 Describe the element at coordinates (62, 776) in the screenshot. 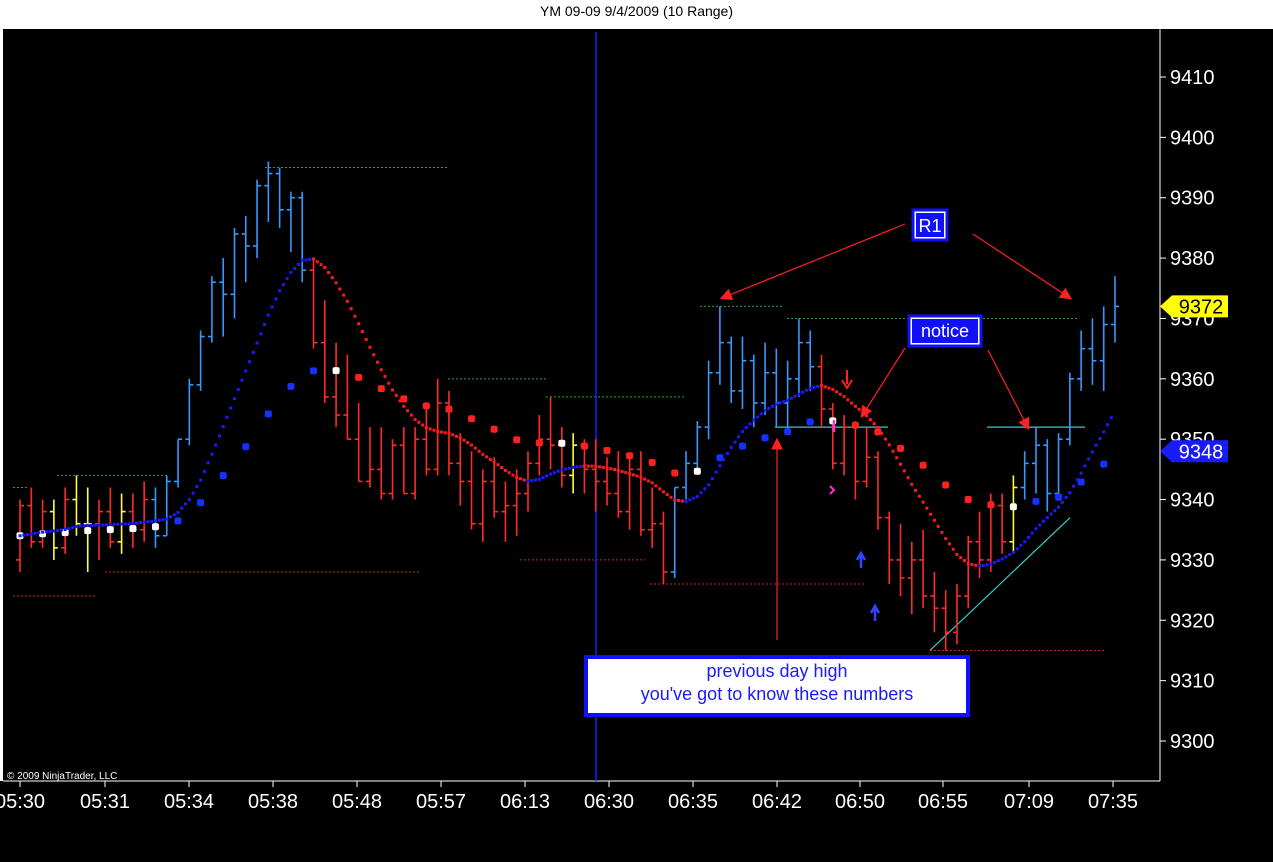

I see `copyright-text: © 2009 NinjaTrader, LLC` at that location.